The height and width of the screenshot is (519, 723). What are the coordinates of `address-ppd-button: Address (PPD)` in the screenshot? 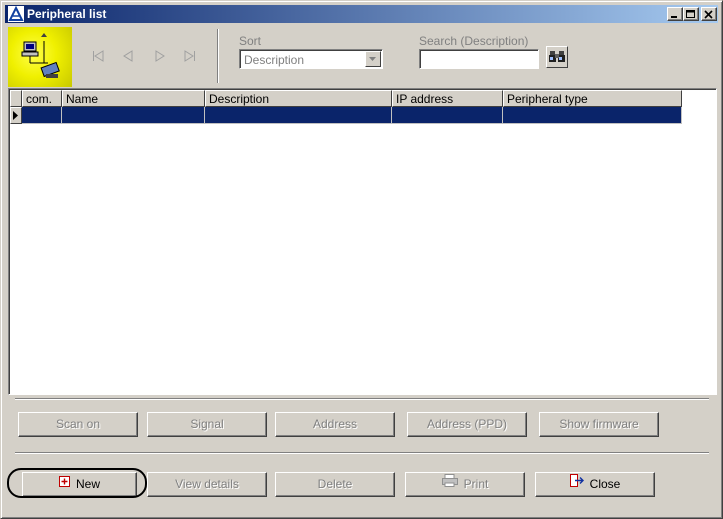 It's located at (467, 424).